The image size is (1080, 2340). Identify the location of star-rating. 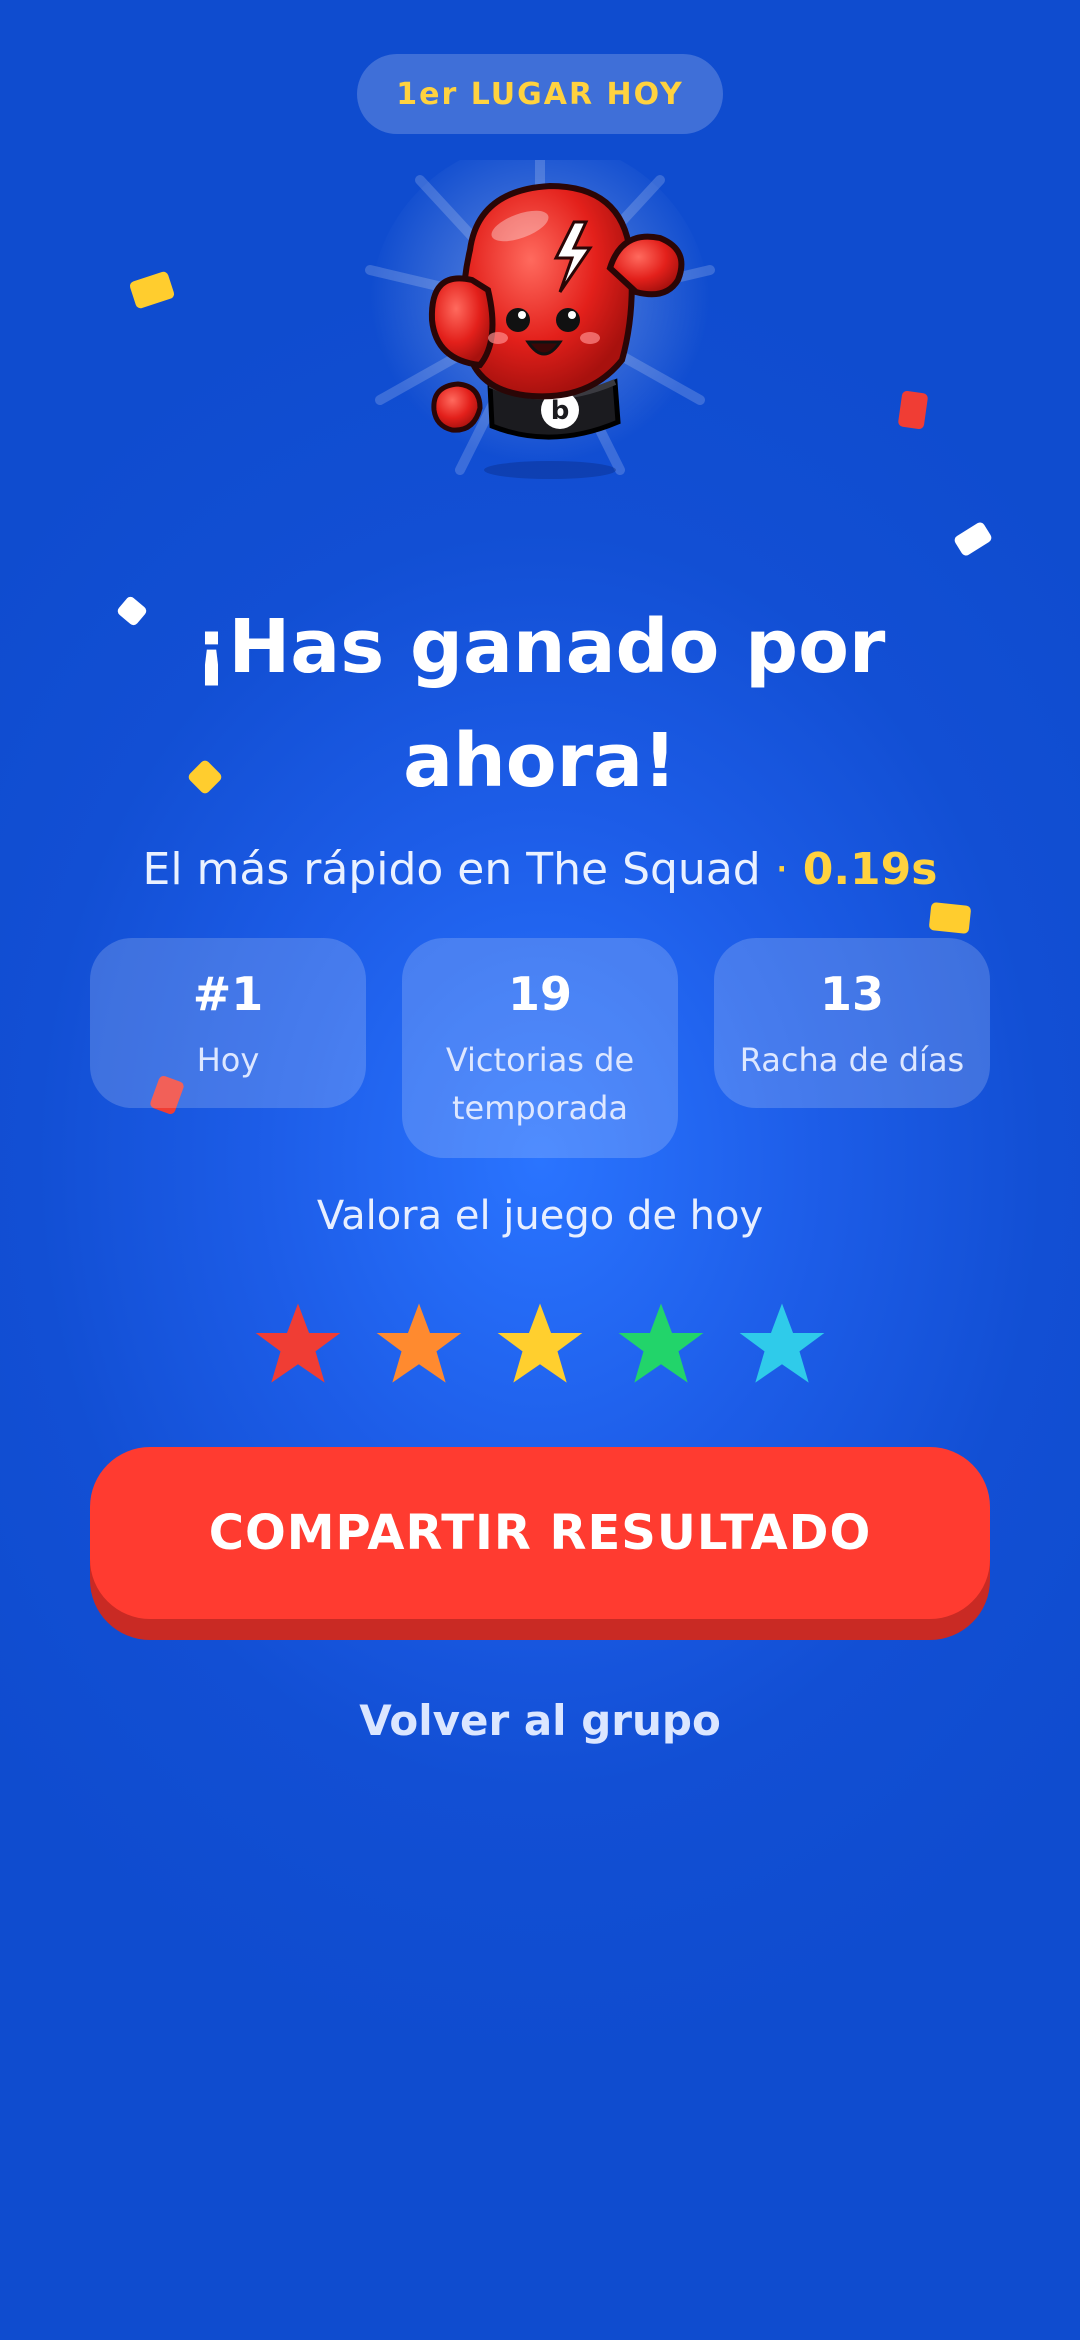
(540, 1344).